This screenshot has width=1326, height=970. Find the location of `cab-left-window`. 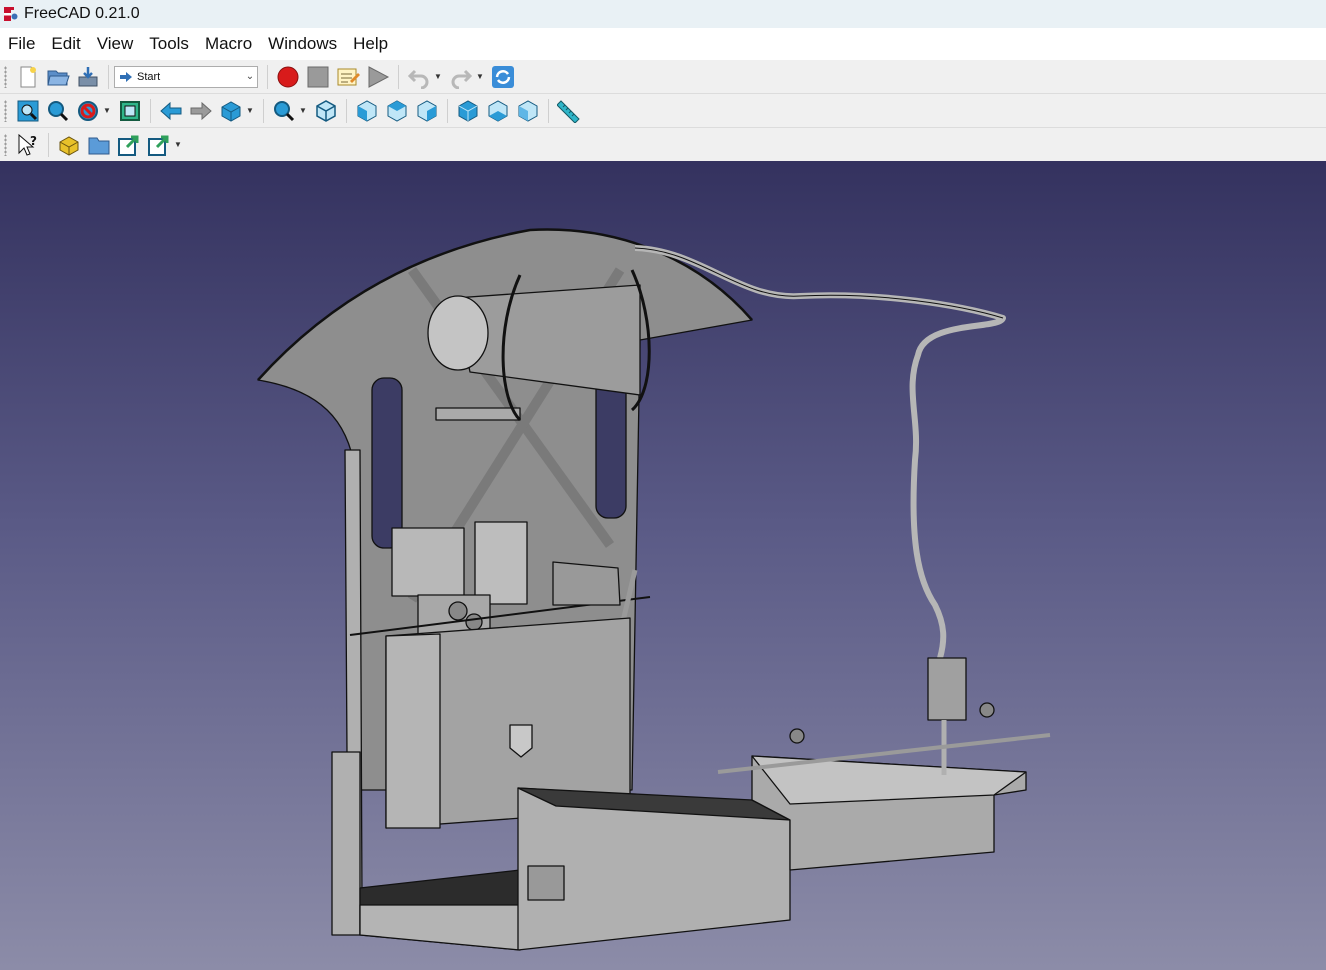

cab-left-window is located at coordinates (387, 463).